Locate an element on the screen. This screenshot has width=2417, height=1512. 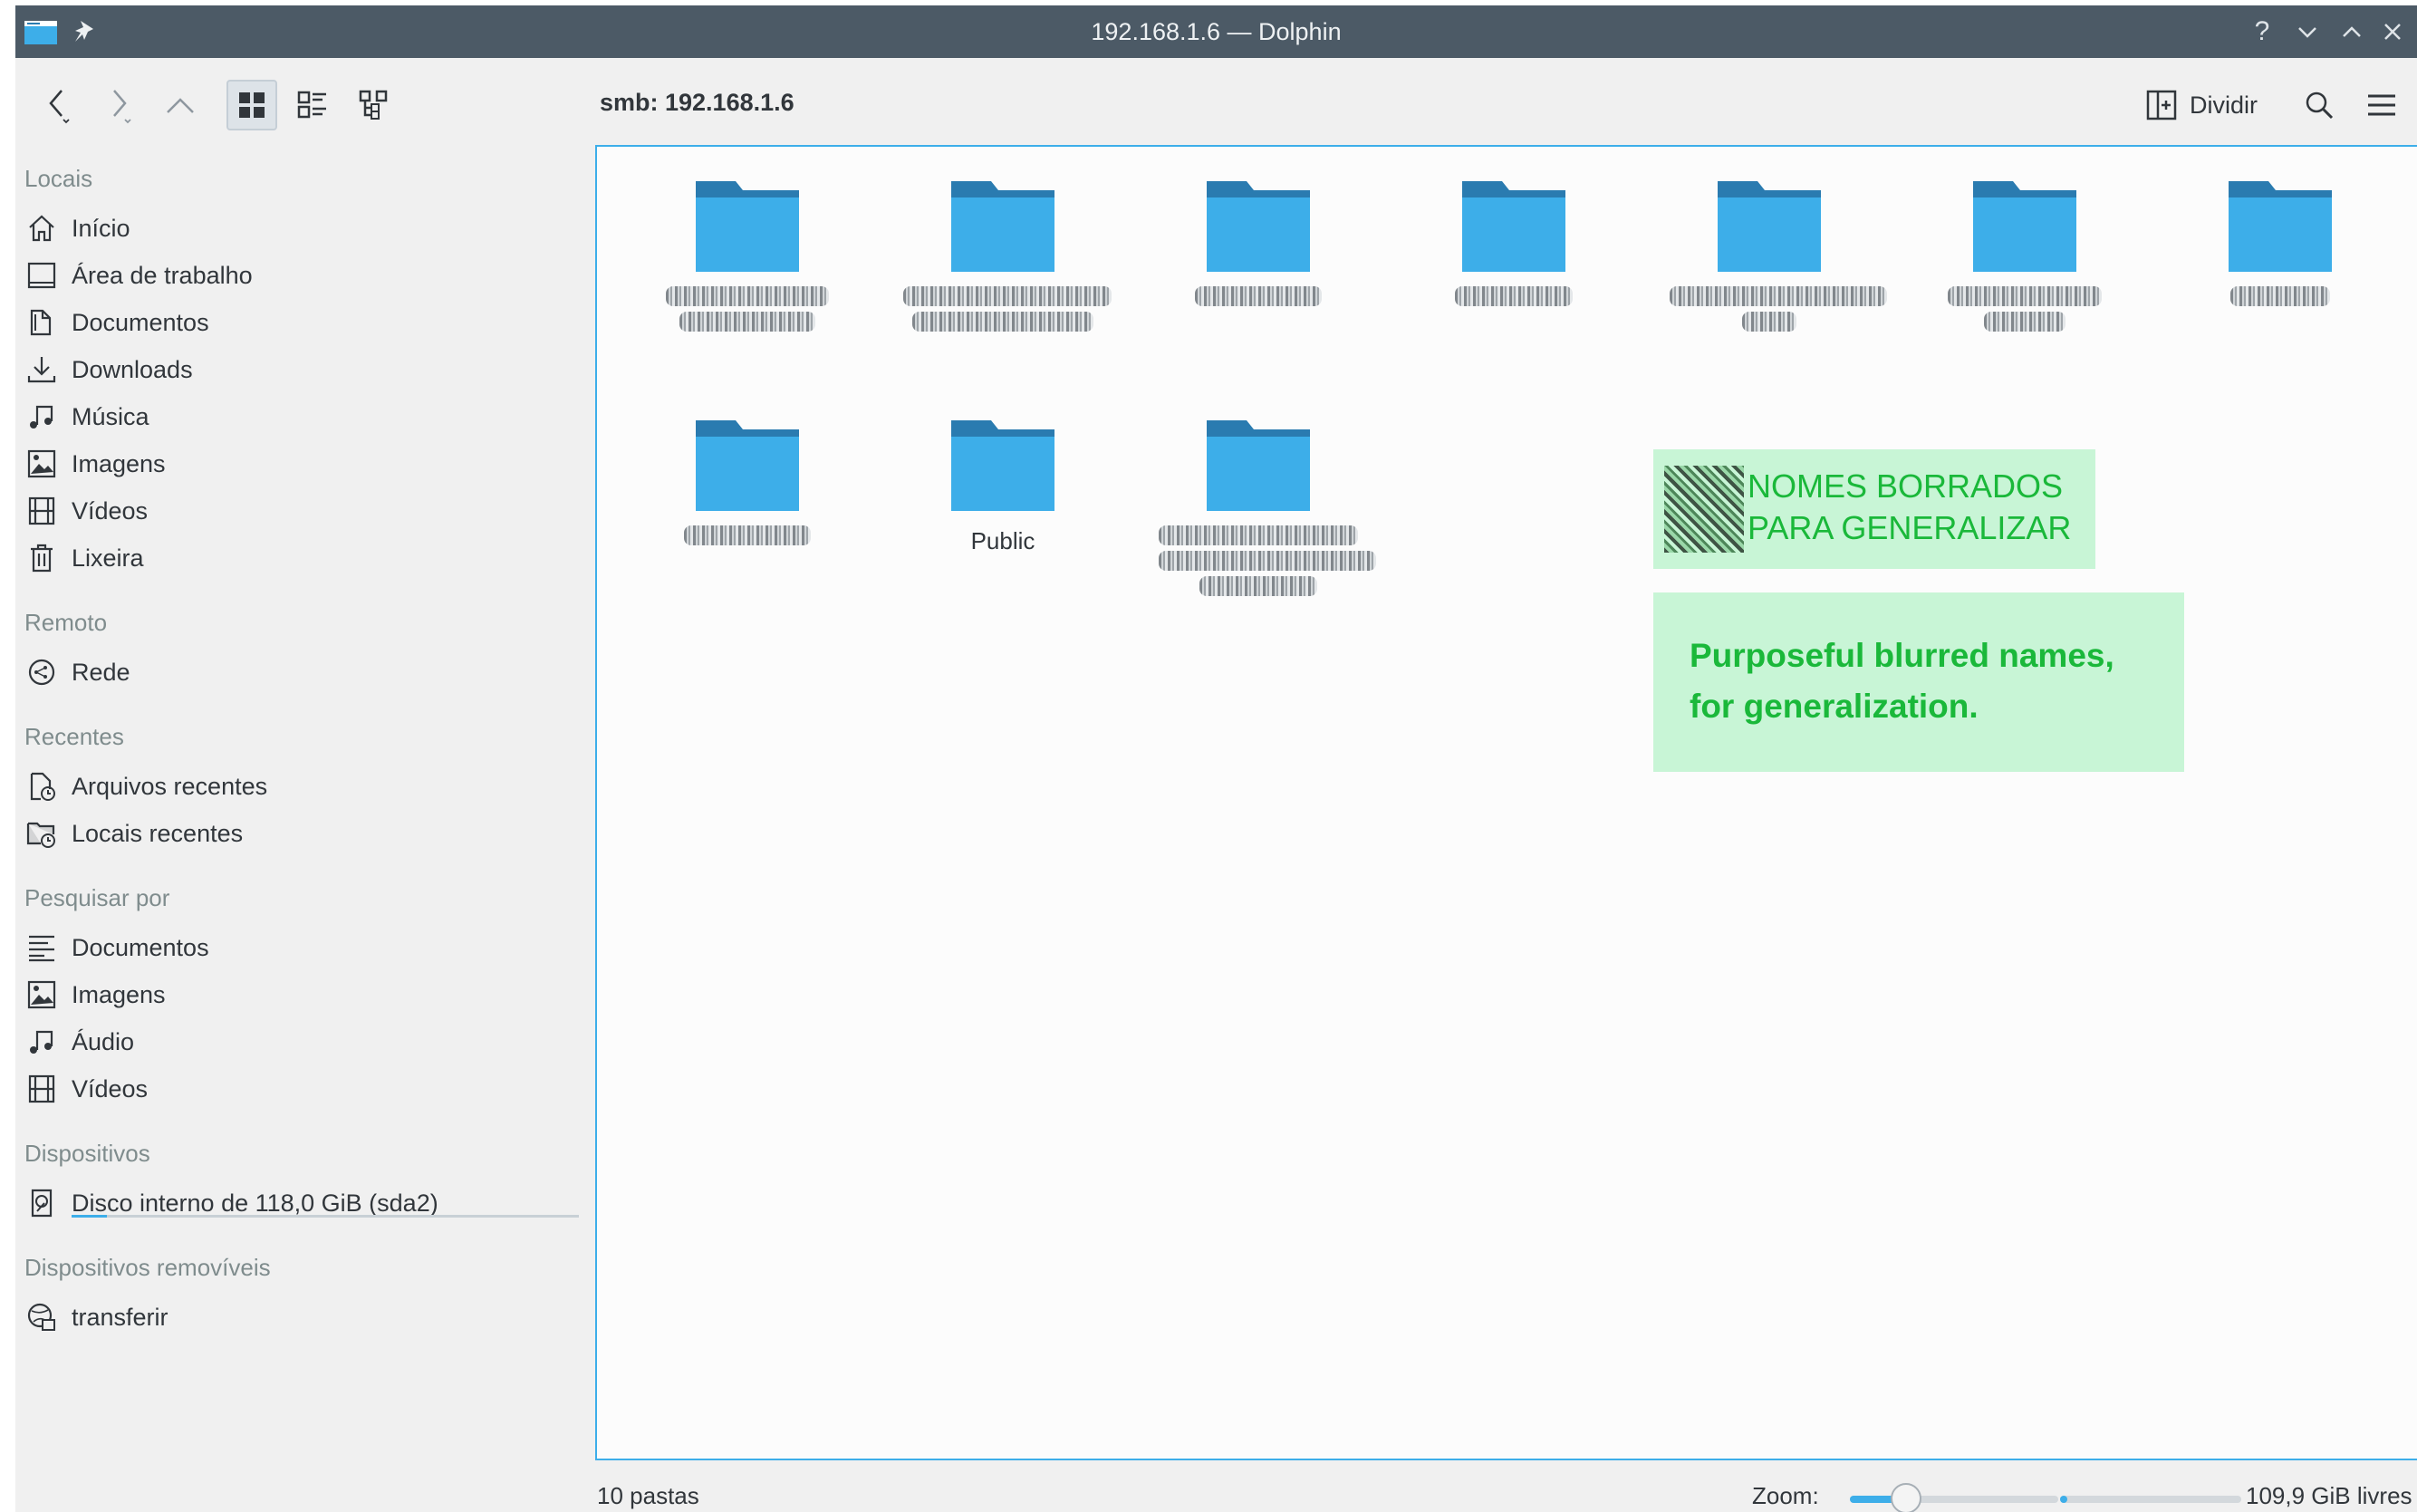
sidebar-item-rede: Rede is located at coordinates (77, 672).